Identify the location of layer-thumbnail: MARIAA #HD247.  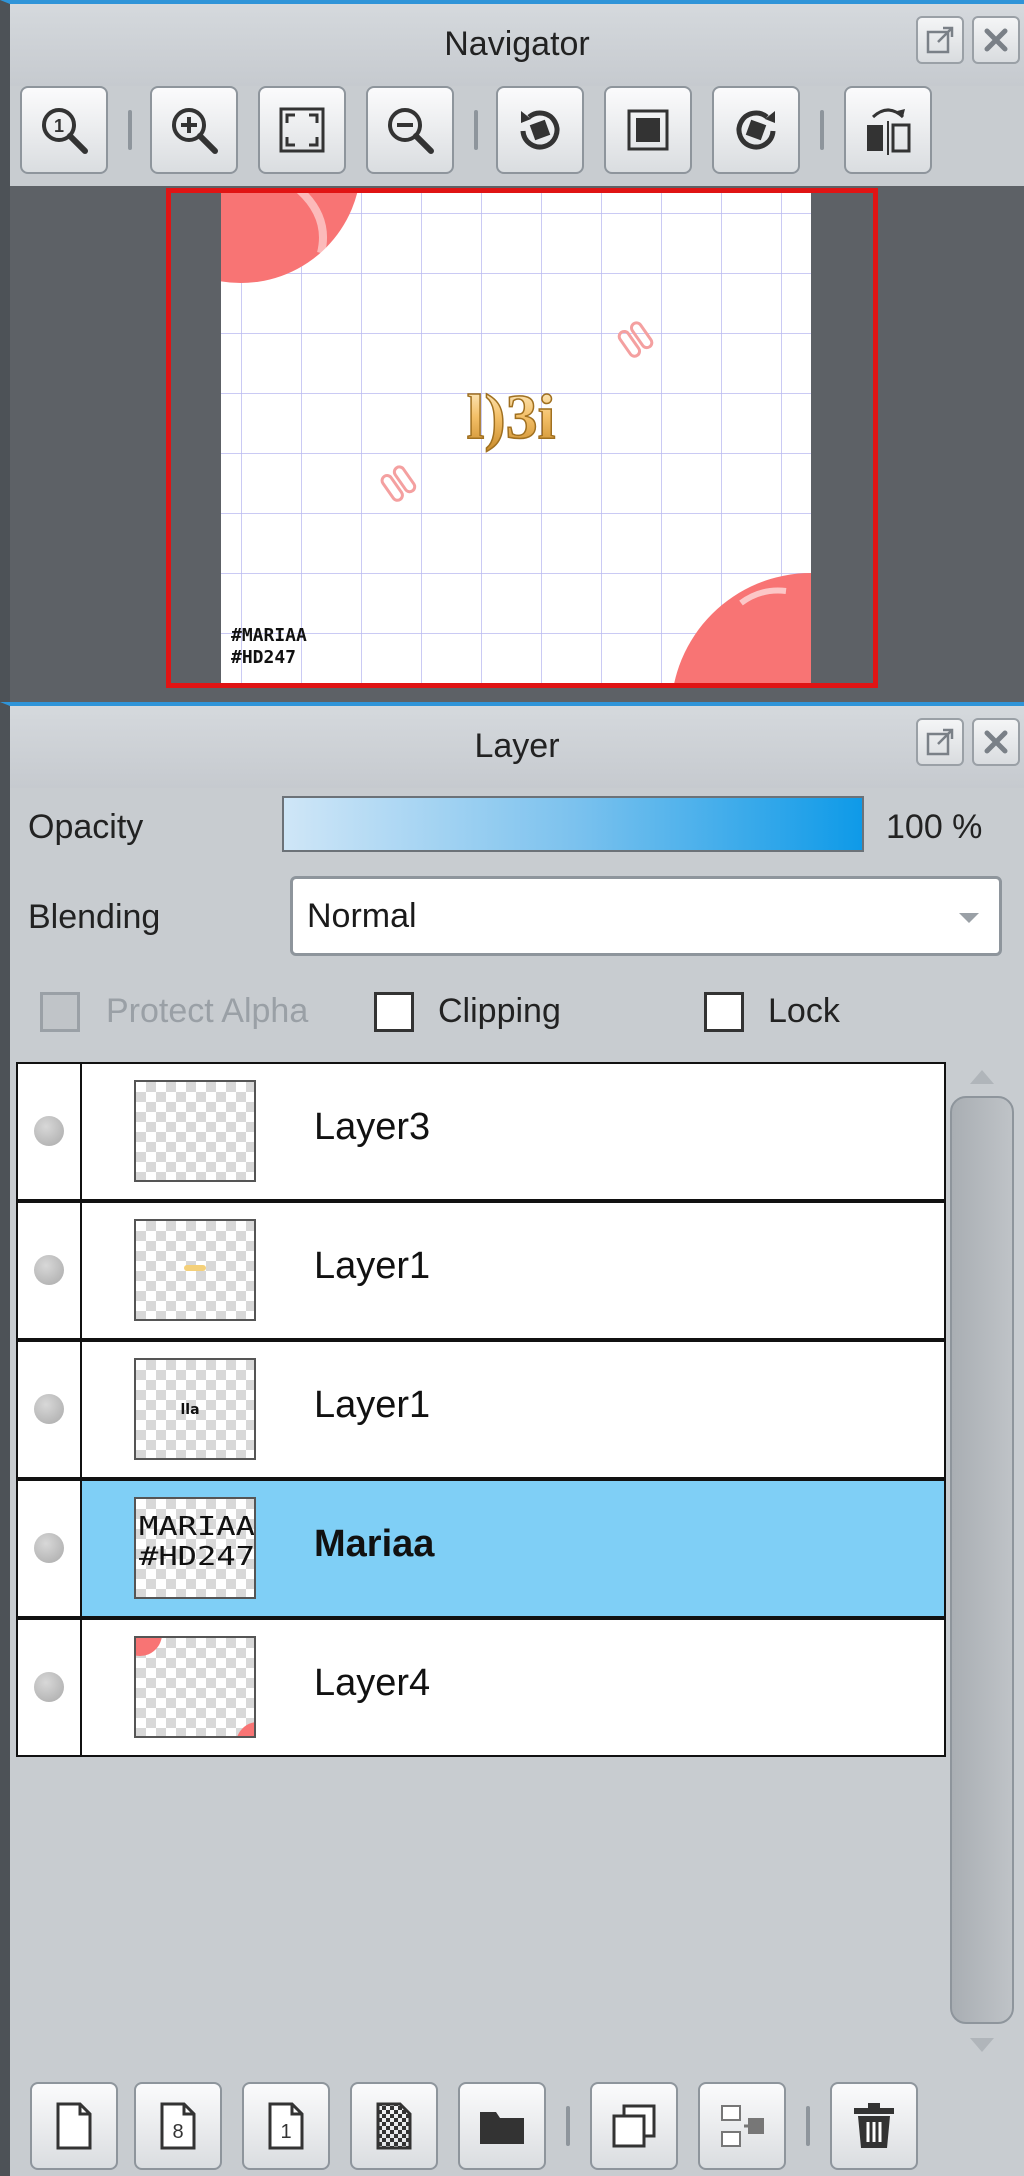
(195, 1548).